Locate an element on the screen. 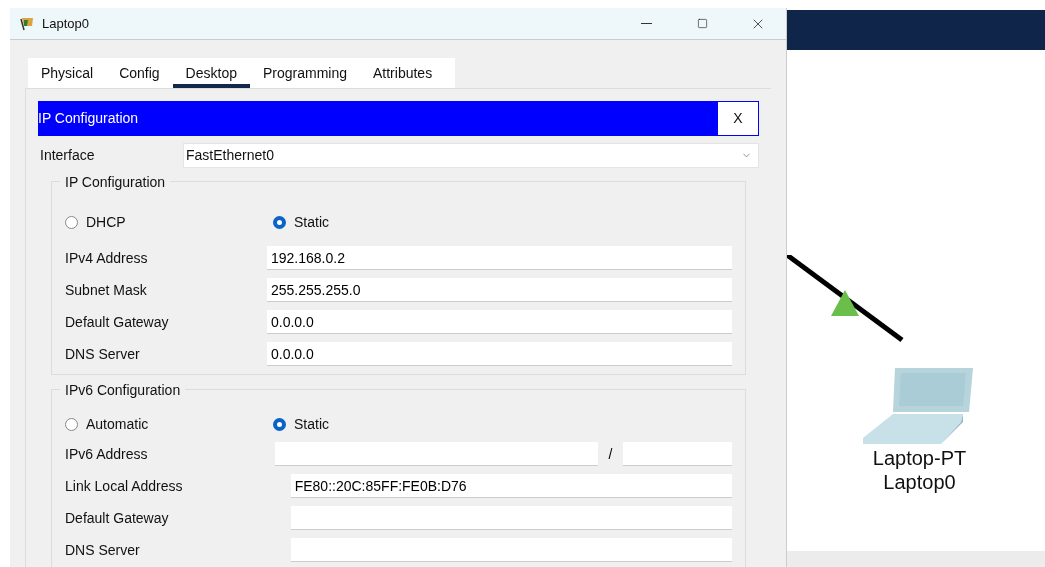 The width and height of the screenshot is (1045, 567). maximize-icon is located at coordinates (702, 23).